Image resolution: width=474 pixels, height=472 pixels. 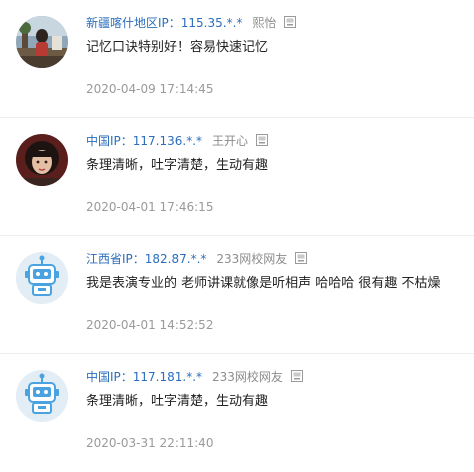 What do you see at coordinates (264, 22) in the screenshot?
I see `username: 熙怡` at bounding box center [264, 22].